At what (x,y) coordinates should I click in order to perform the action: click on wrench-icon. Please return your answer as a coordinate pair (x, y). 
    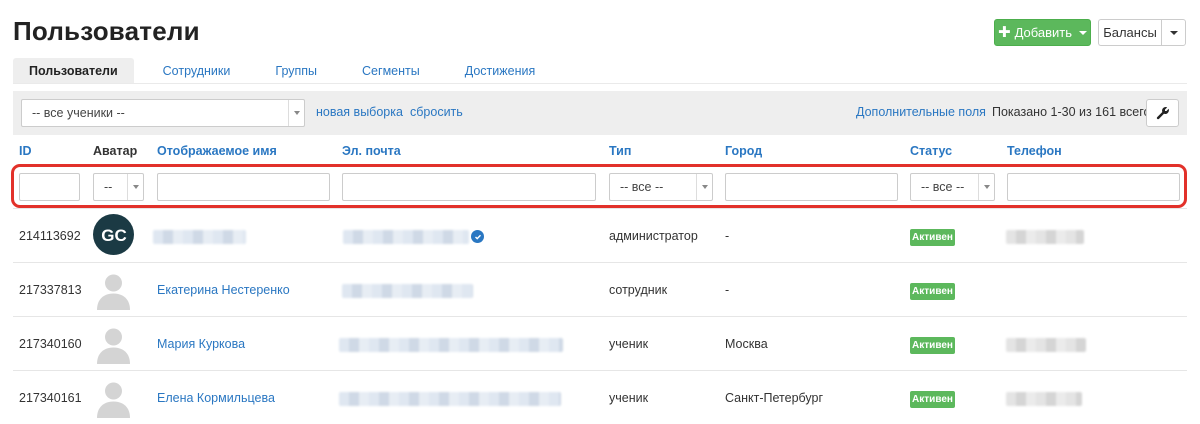
    Looking at the image, I should click on (1162, 113).